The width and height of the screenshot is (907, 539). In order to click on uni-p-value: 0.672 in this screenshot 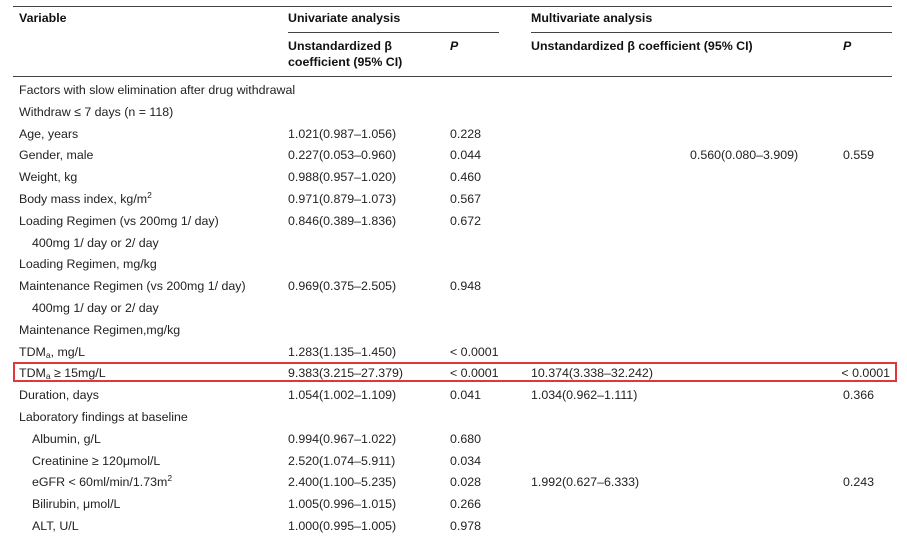, I will do `click(466, 220)`.